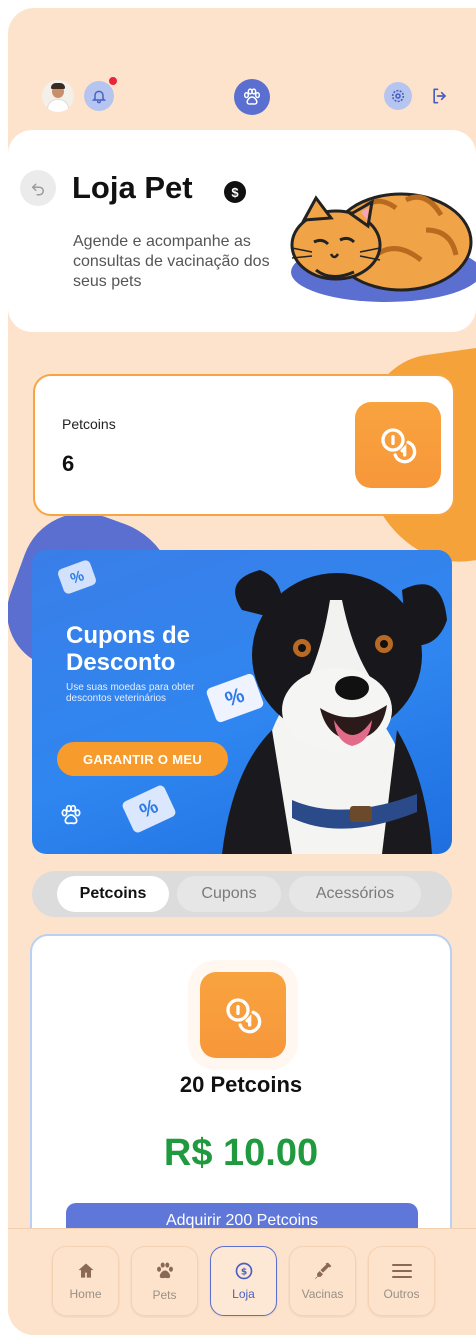 This screenshot has height=1343, width=476. I want to click on nav-label: Loja, so click(243, 1294).